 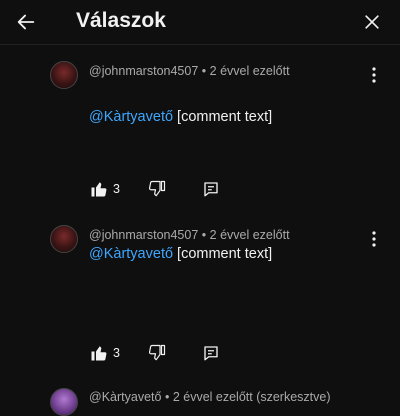 I want to click on close-button, so click(x=372, y=22).